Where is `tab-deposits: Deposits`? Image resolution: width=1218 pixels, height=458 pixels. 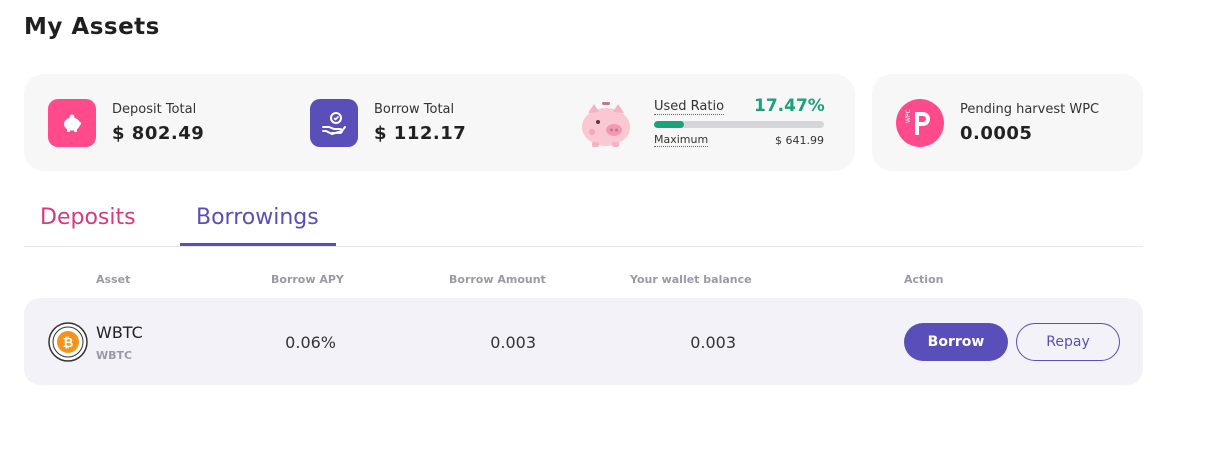 tab-deposits: Deposits is located at coordinates (88, 217).